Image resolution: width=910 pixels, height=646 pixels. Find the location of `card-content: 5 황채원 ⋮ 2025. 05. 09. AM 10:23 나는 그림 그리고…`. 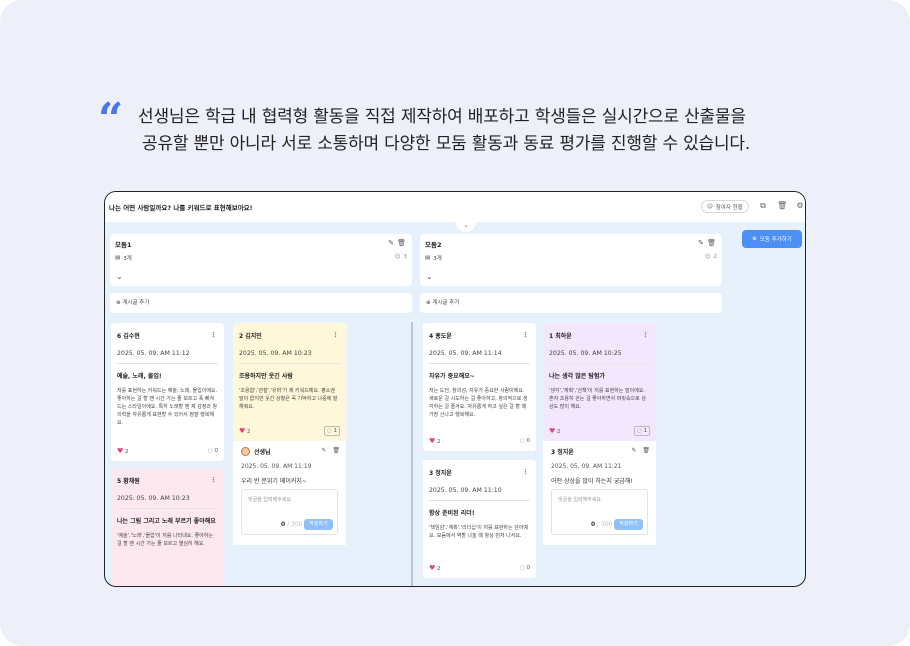

card-content: 5 황채원 ⋮ 2025. 05. 09. AM 10:23 나는 그림 그리고… is located at coordinates (167, 508).